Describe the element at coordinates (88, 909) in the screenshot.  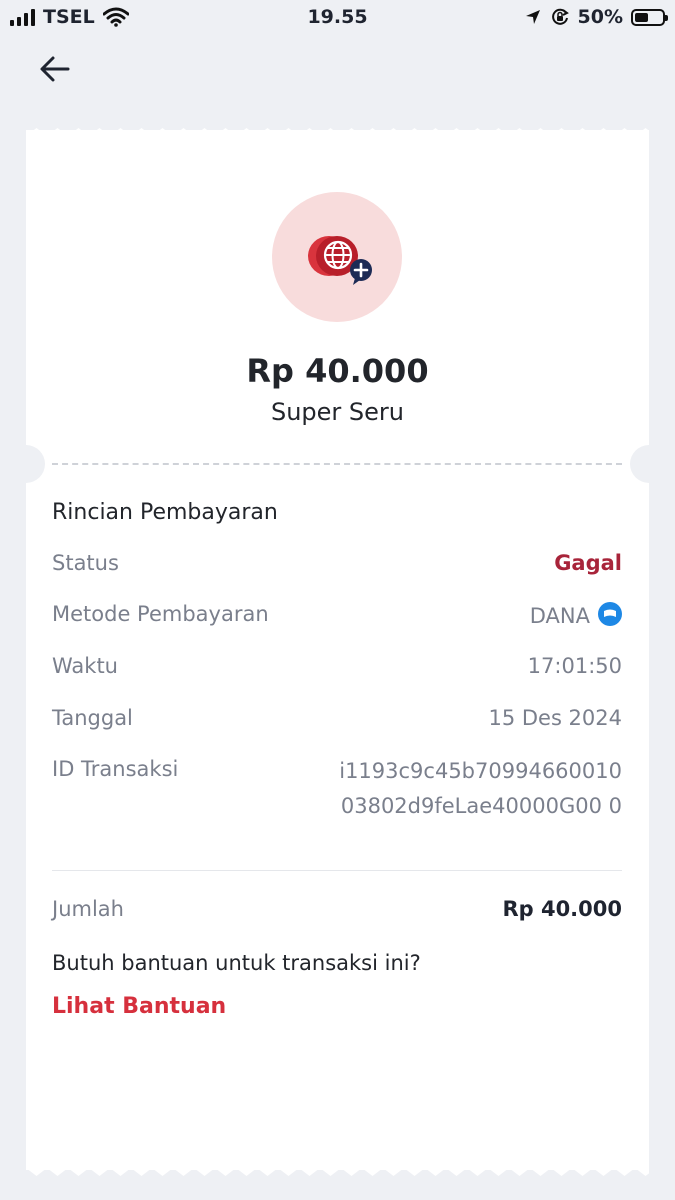
I see `total-label: Jumlah` at that location.